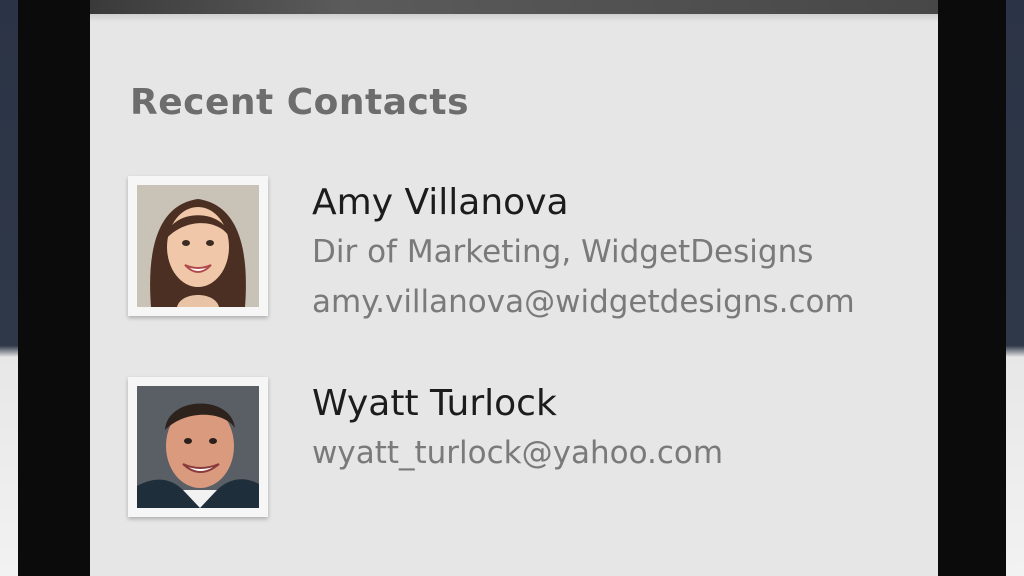 The image size is (1024, 576). Describe the element at coordinates (440, 202) in the screenshot. I see `contact-name: Amy Villanova` at that location.